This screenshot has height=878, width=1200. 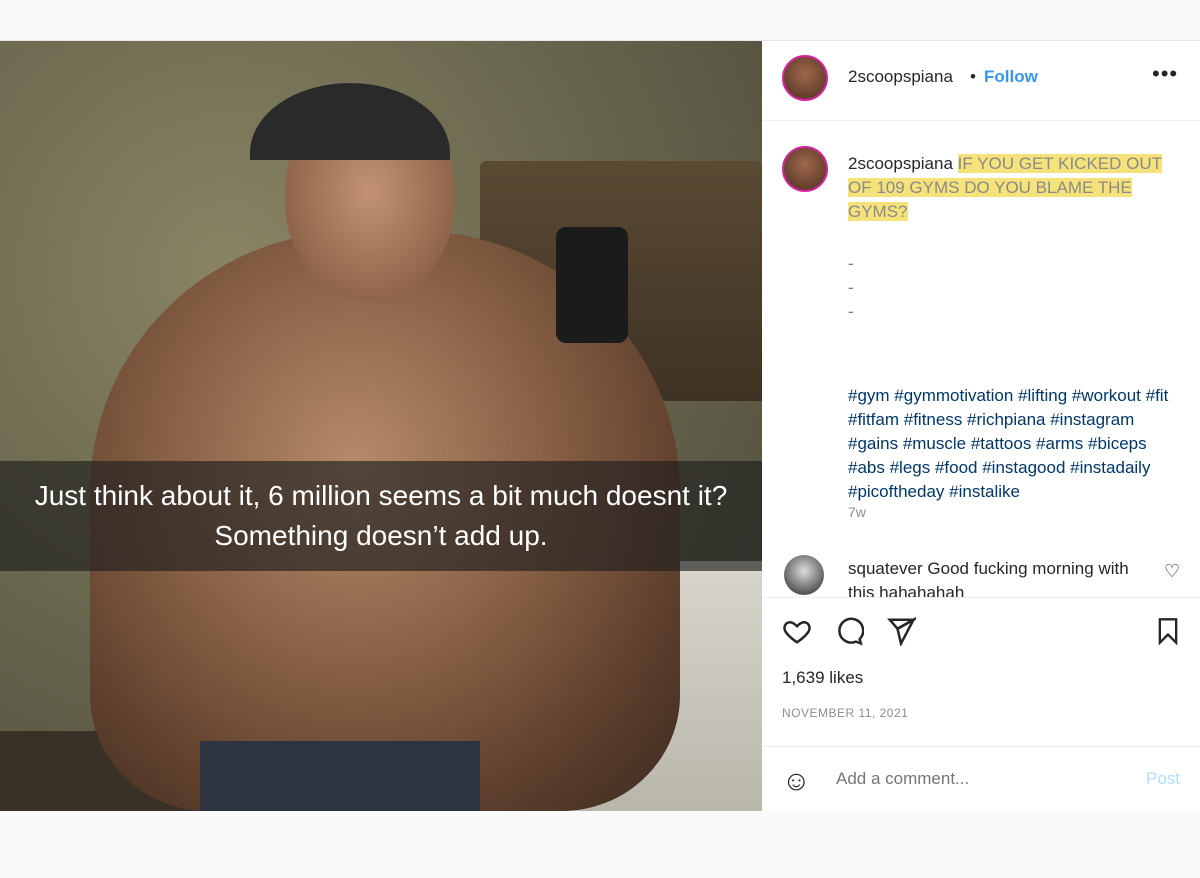 What do you see at coordinates (1165, 74) in the screenshot?
I see `more-options-icon: •••` at bounding box center [1165, 74].